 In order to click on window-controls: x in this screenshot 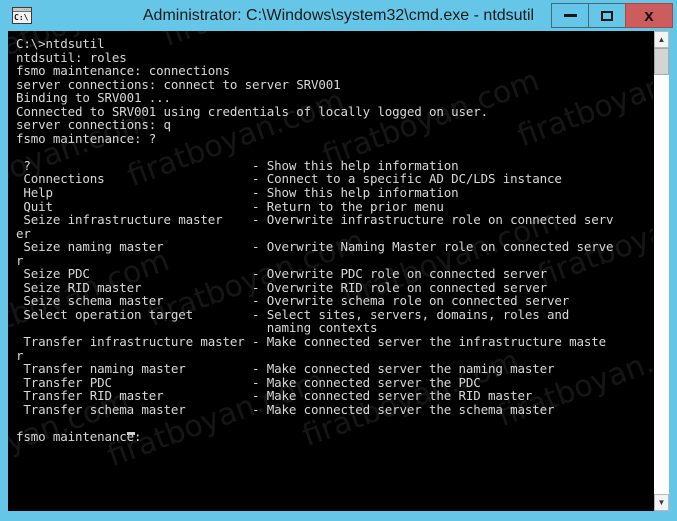, I will do `click(612, 15)`.